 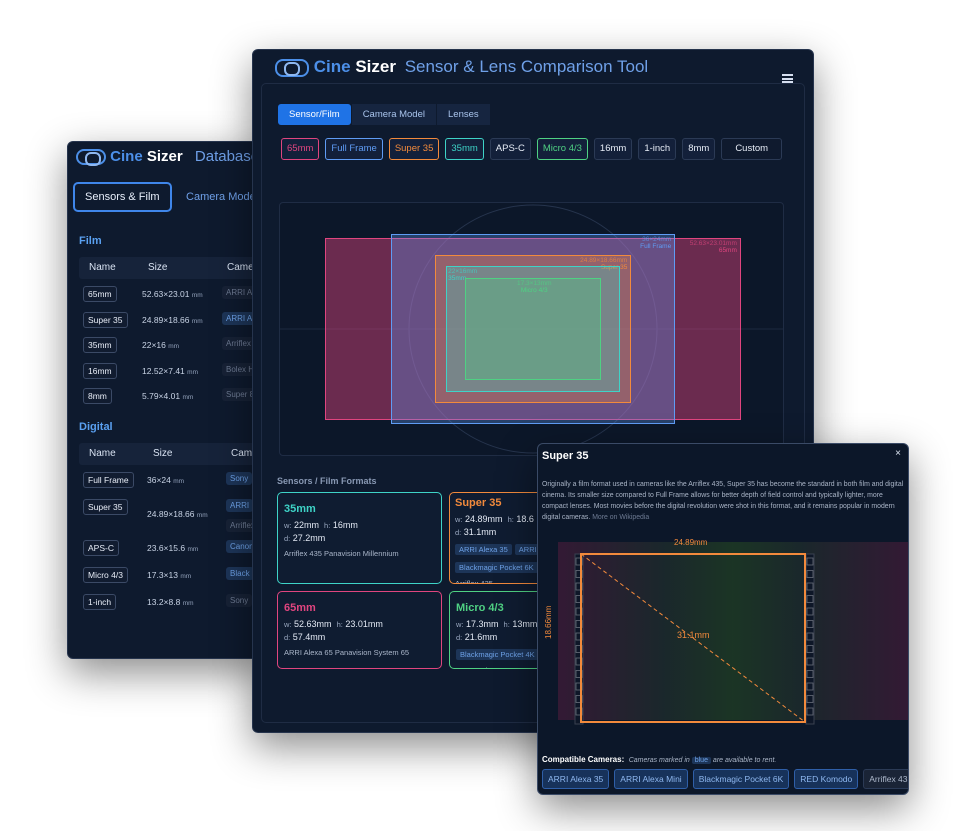 What do you see at coordinates (227, 156) in the screenshot?
I see `db-section-title: Database` at bounding box center [227, 156].